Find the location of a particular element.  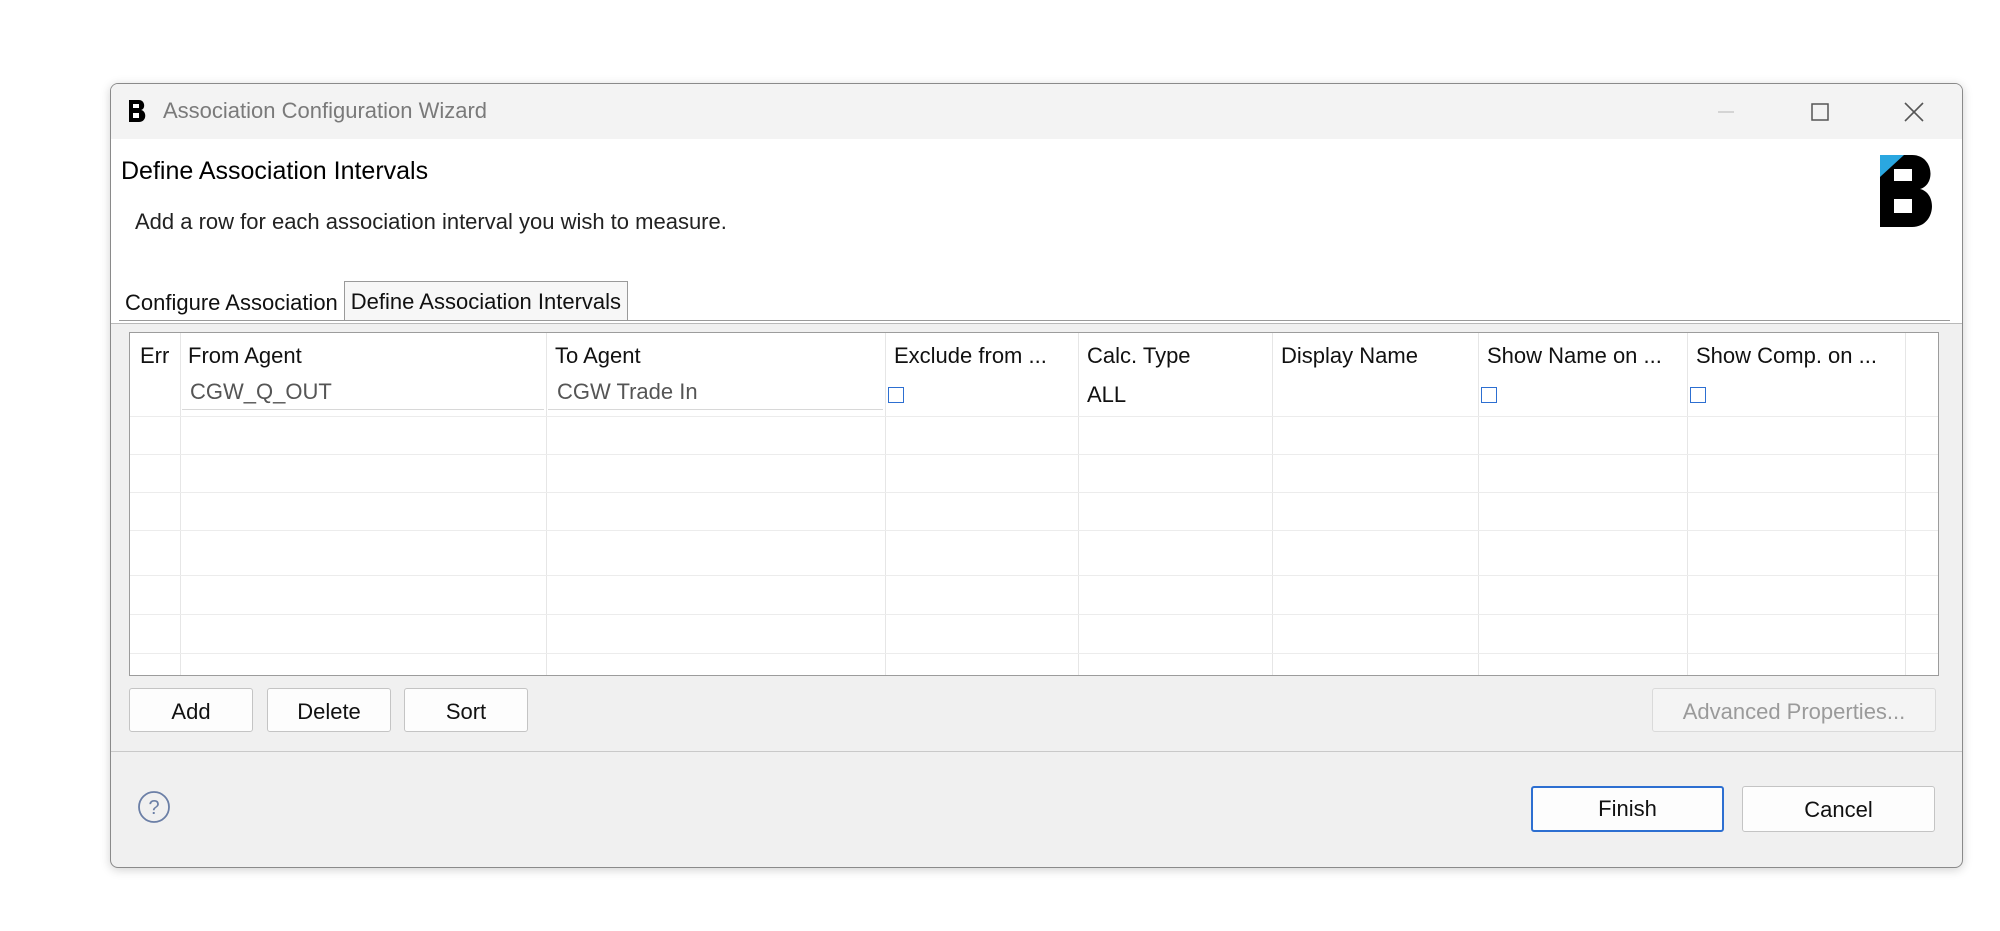

sort-button: Sort is located at coordinates (466, 710).